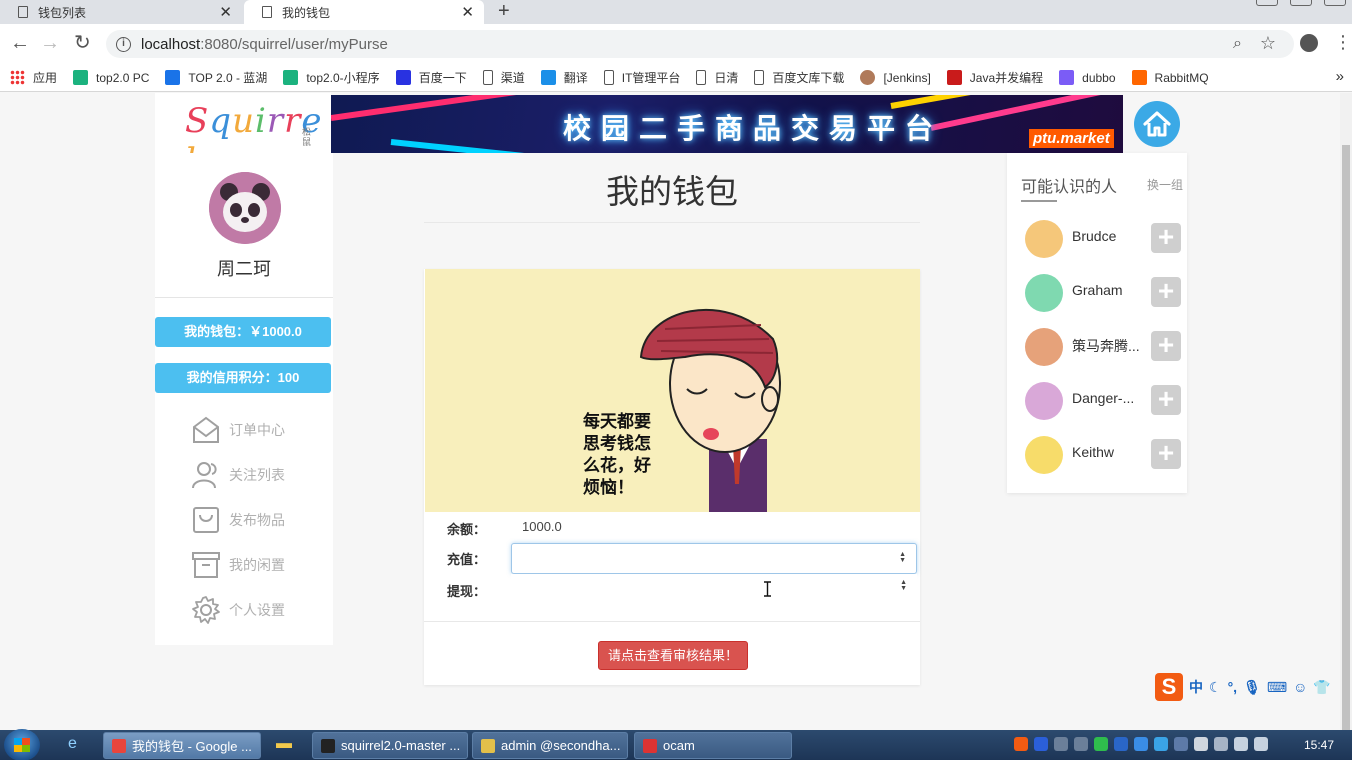 The height and width of the screenshot is (760, 1352). I want to click on recharge-row: 充值： ▲ ▼, so click(672, 558).